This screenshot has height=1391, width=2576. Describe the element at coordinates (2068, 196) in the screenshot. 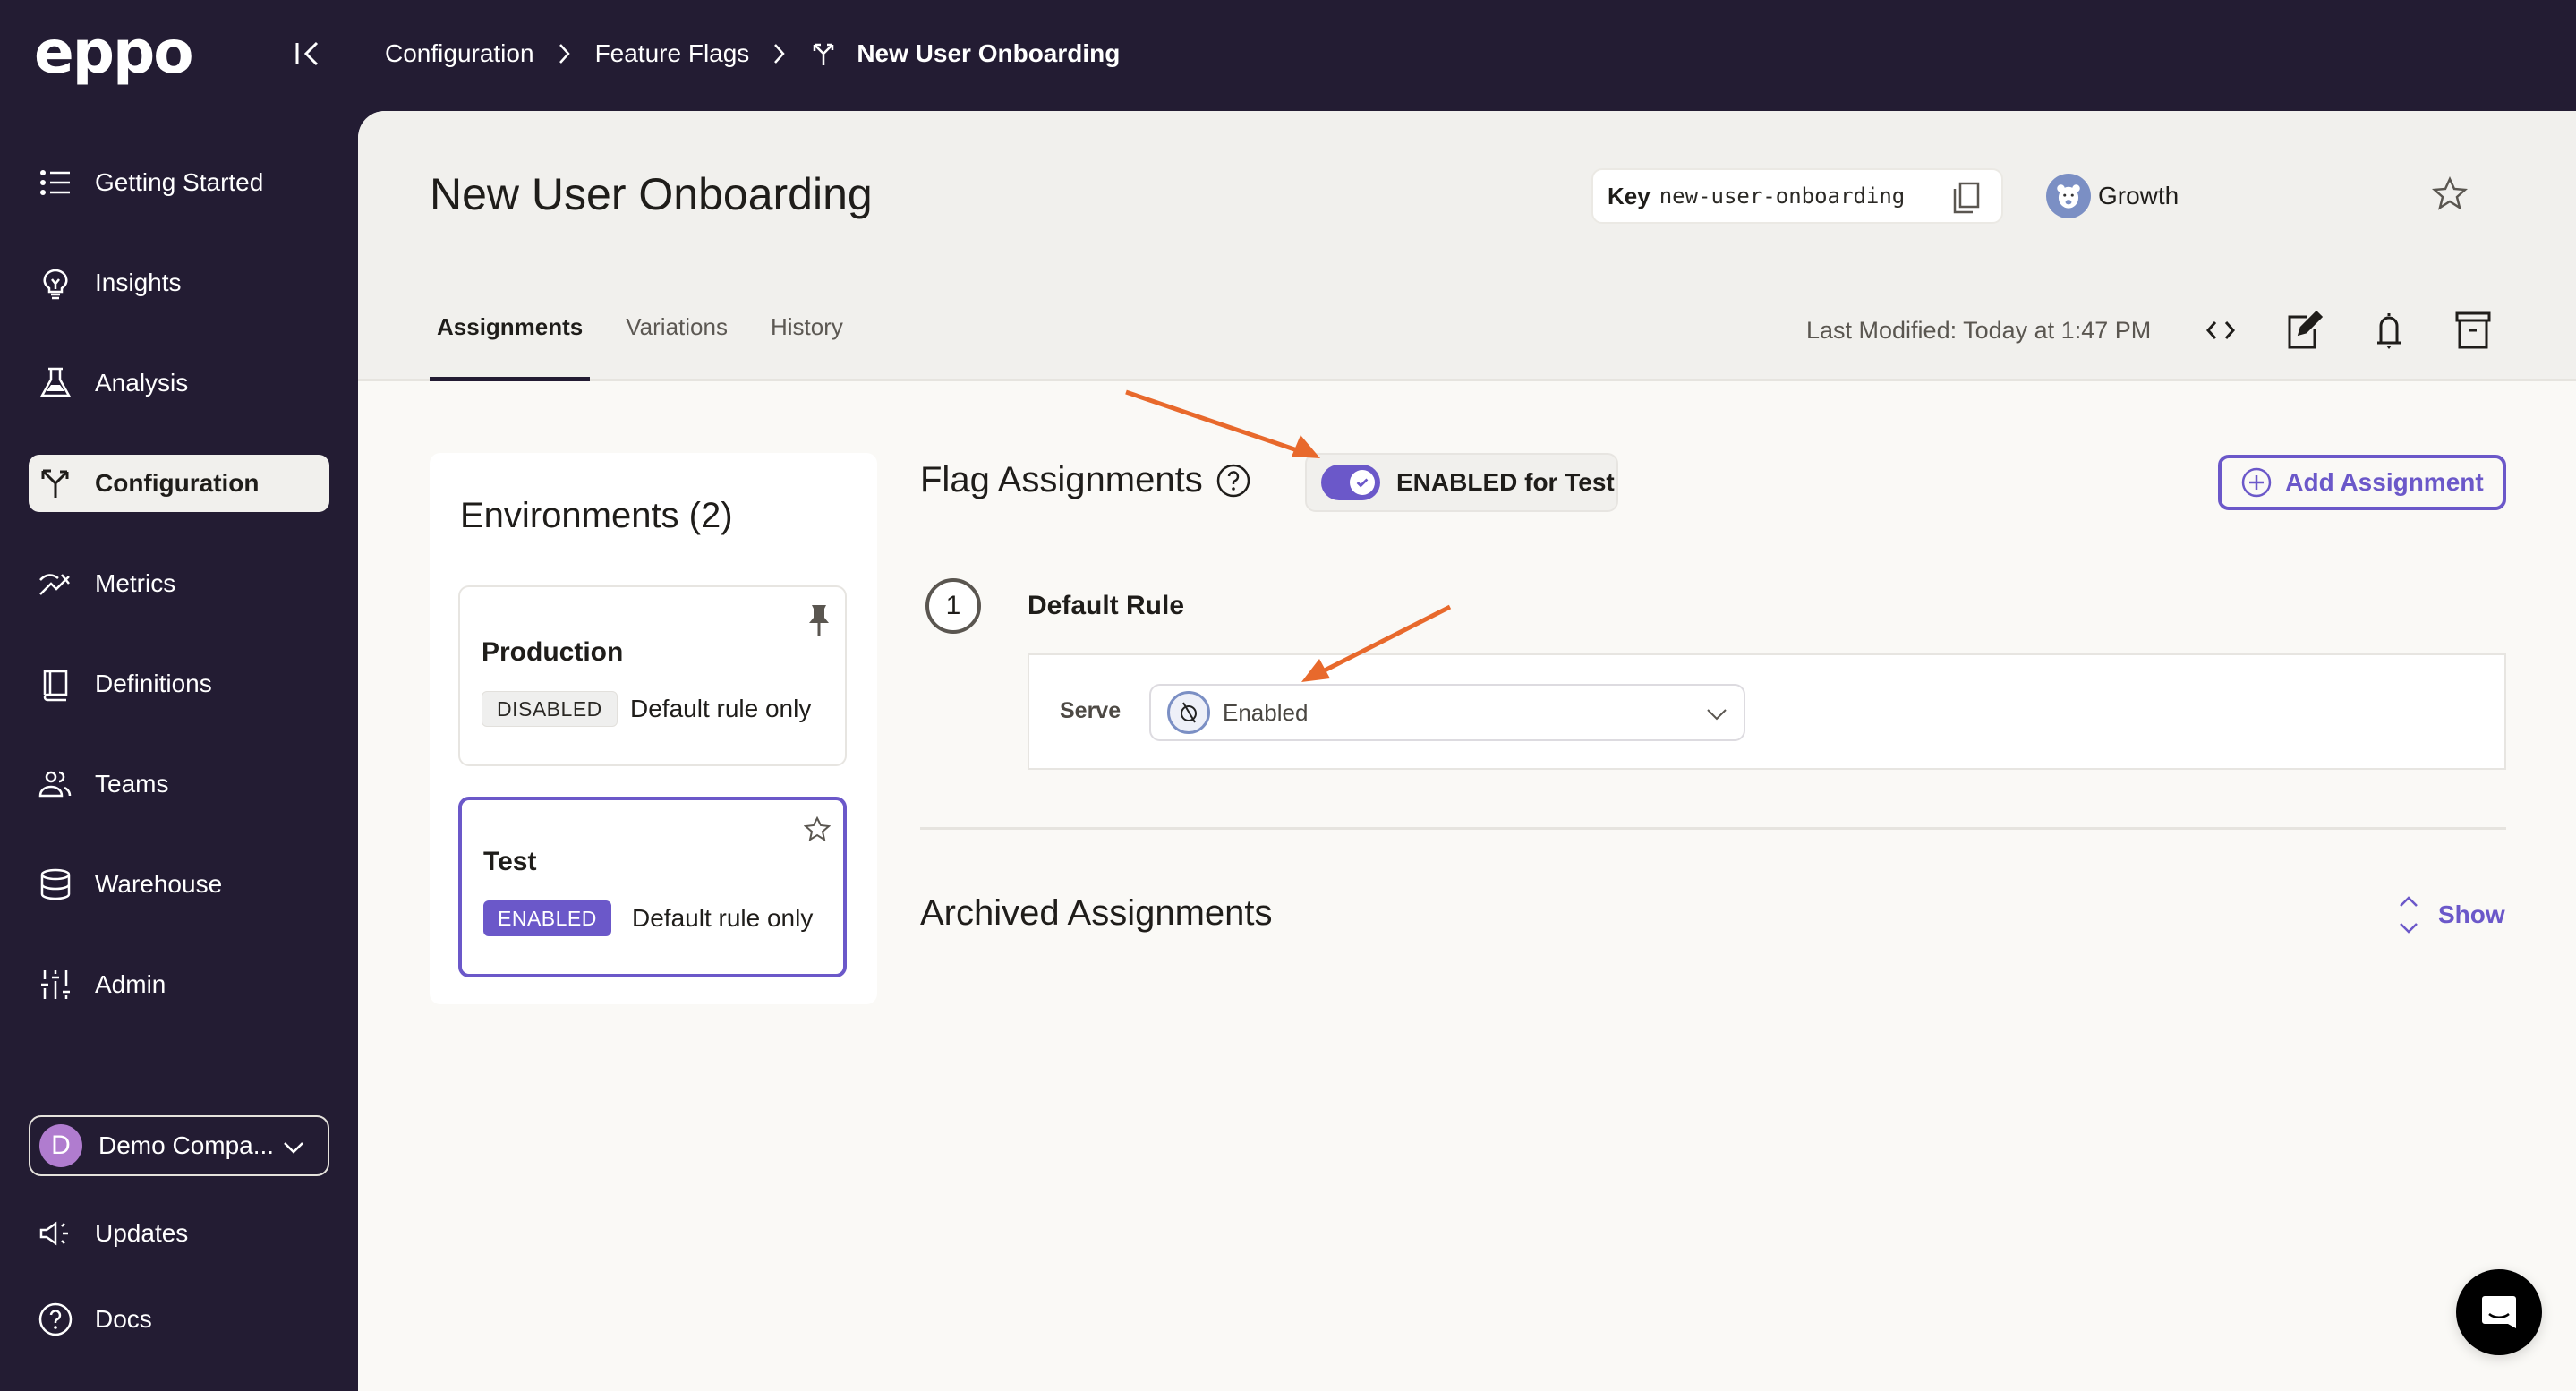

I see `bear-icon` at that location.